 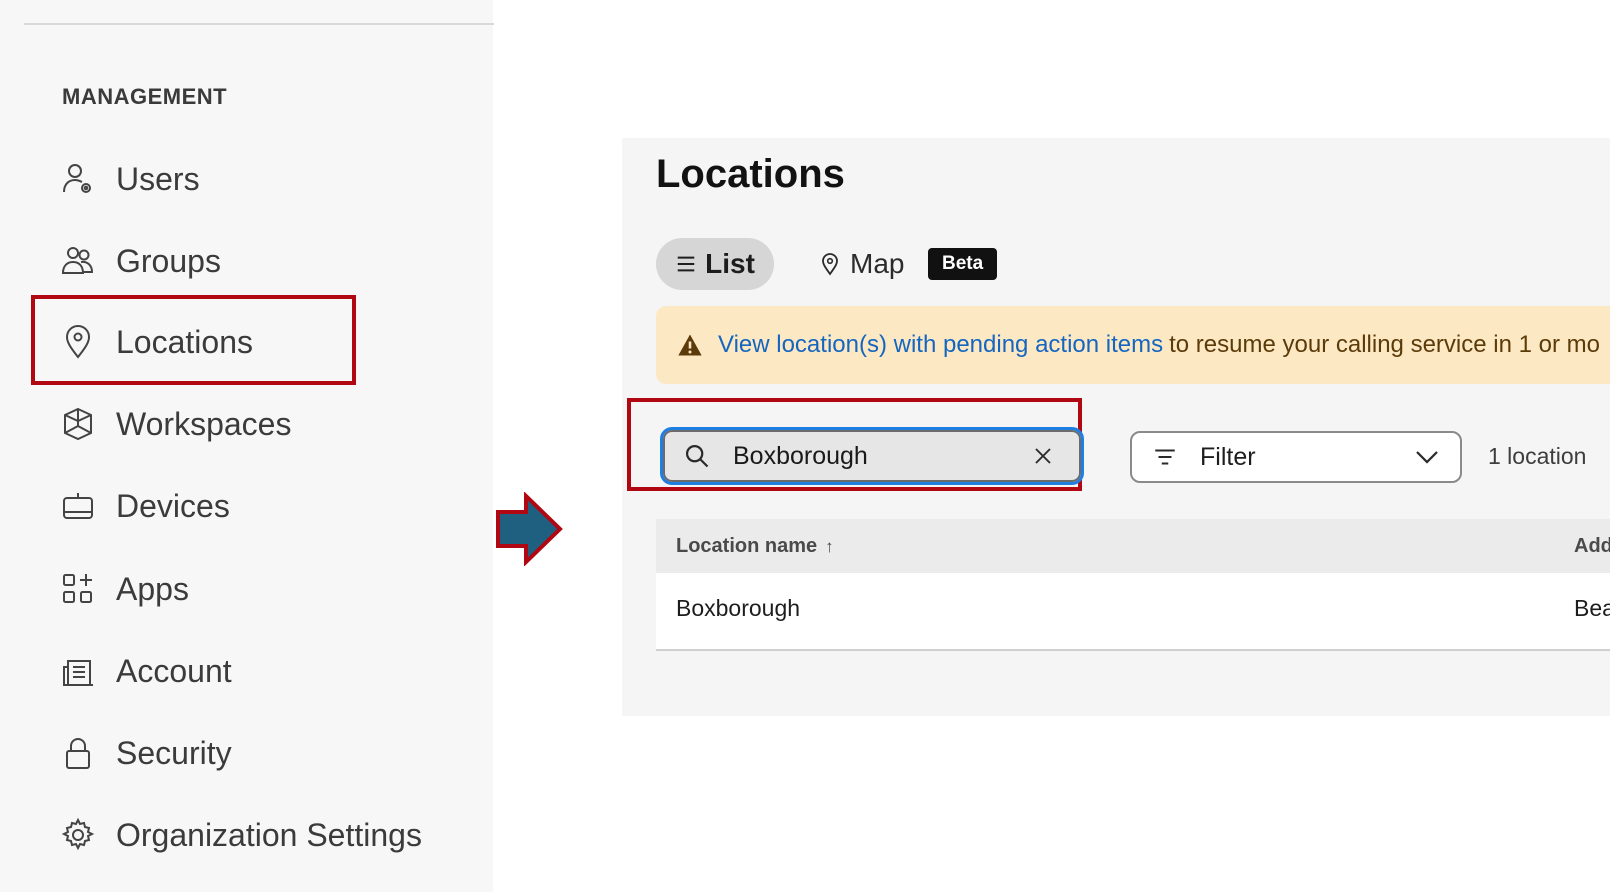 What do you see at coordinates (1427, 457) in the screenshot?
I see `chevron-down-icon` at bounding box center [1427, 457].